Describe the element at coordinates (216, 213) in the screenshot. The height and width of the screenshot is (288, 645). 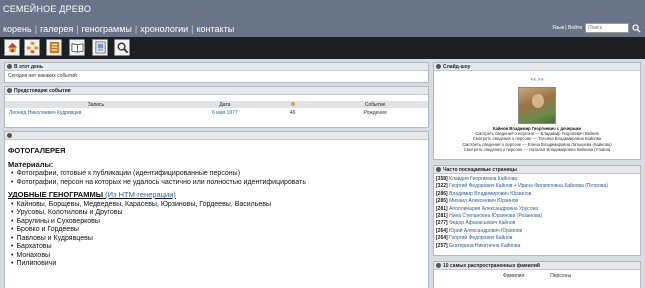
I see `list-item: Урусовы, Колотиловы и Друговы` at that location.